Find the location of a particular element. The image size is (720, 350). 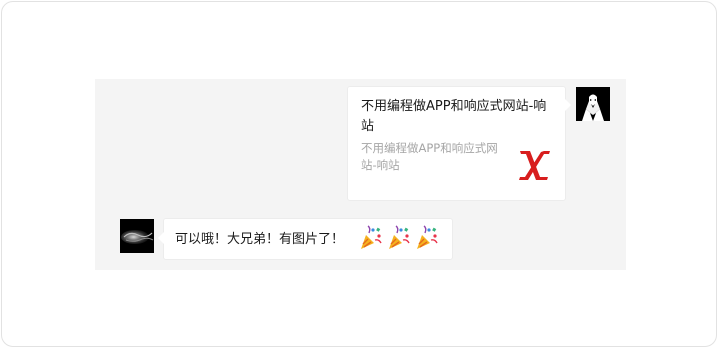

link-card-title: 不用编程做APP和响应式网站-响站 is located at coordinates (454, 116).